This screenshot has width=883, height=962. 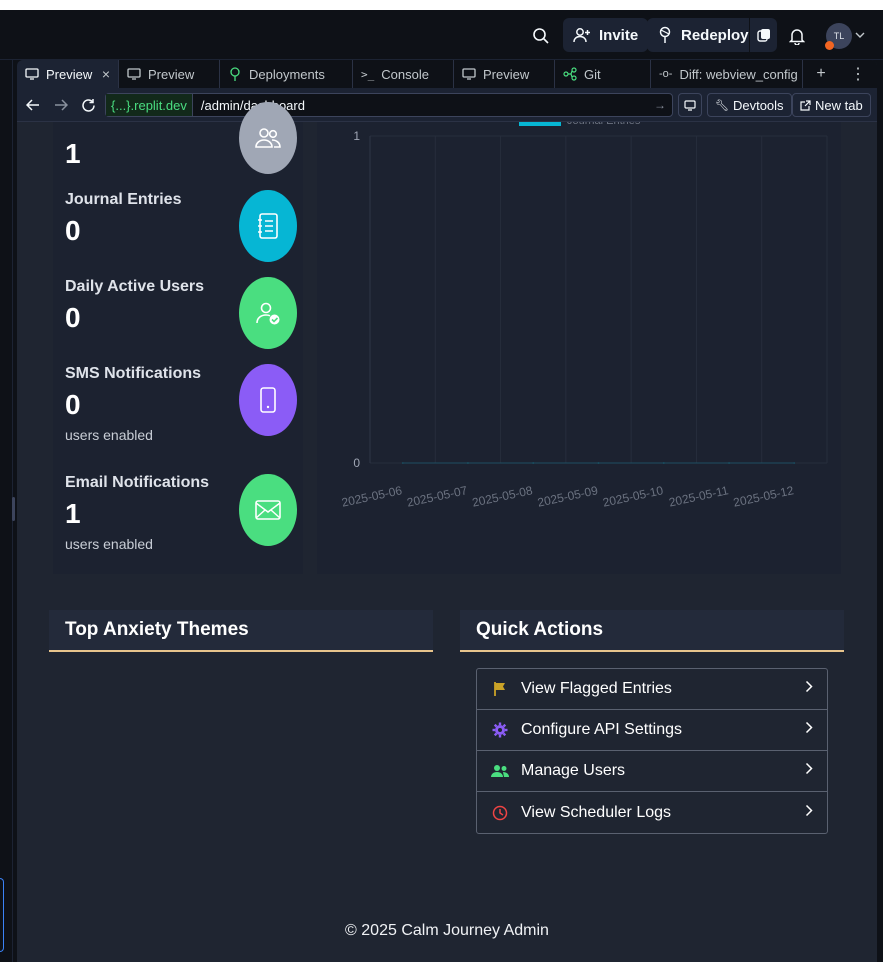 What do you see at coordinates (157, 629) in the screenshot?
I see `section-title: Top Anxiety Themes` at bounding box center [157, 629].